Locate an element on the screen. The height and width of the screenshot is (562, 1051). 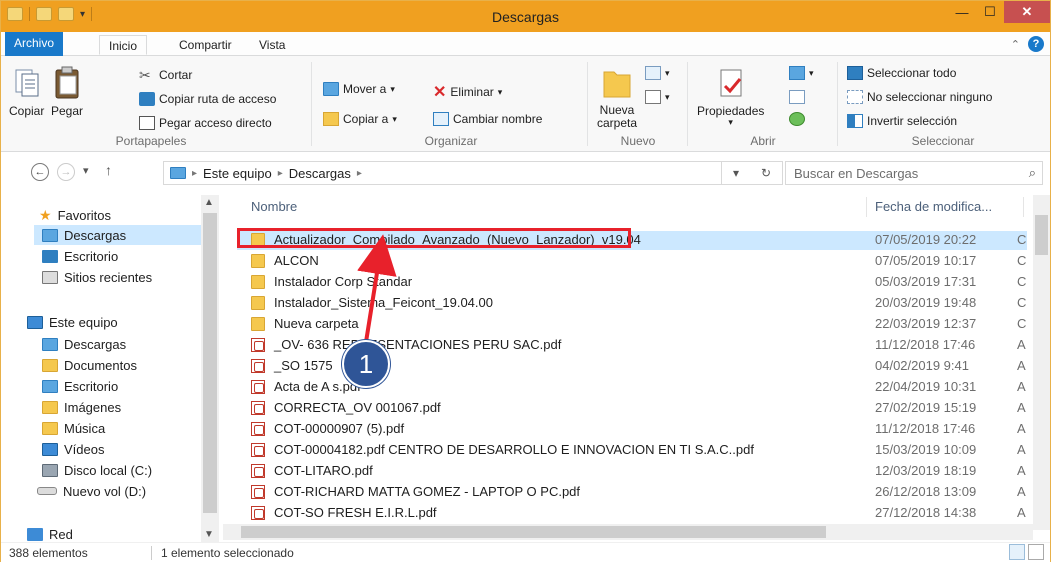
window-controls: — ☐ ✕ is located at coordinates (999, 12).